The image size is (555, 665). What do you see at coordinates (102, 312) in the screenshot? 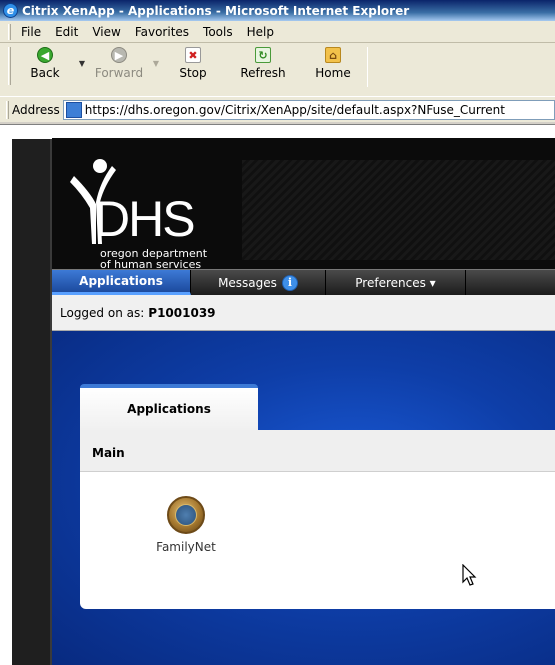
I see `logged-on-label: Logged on as:` at bounding box center [102, 312].